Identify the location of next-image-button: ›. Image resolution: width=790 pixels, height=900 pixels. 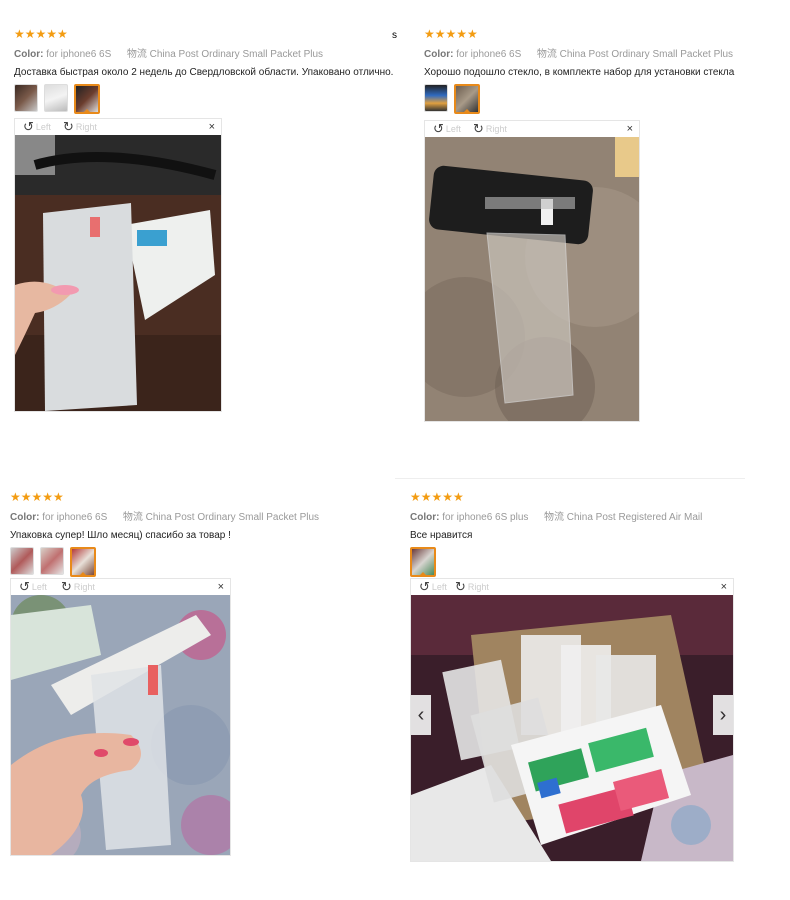
(723, 715).